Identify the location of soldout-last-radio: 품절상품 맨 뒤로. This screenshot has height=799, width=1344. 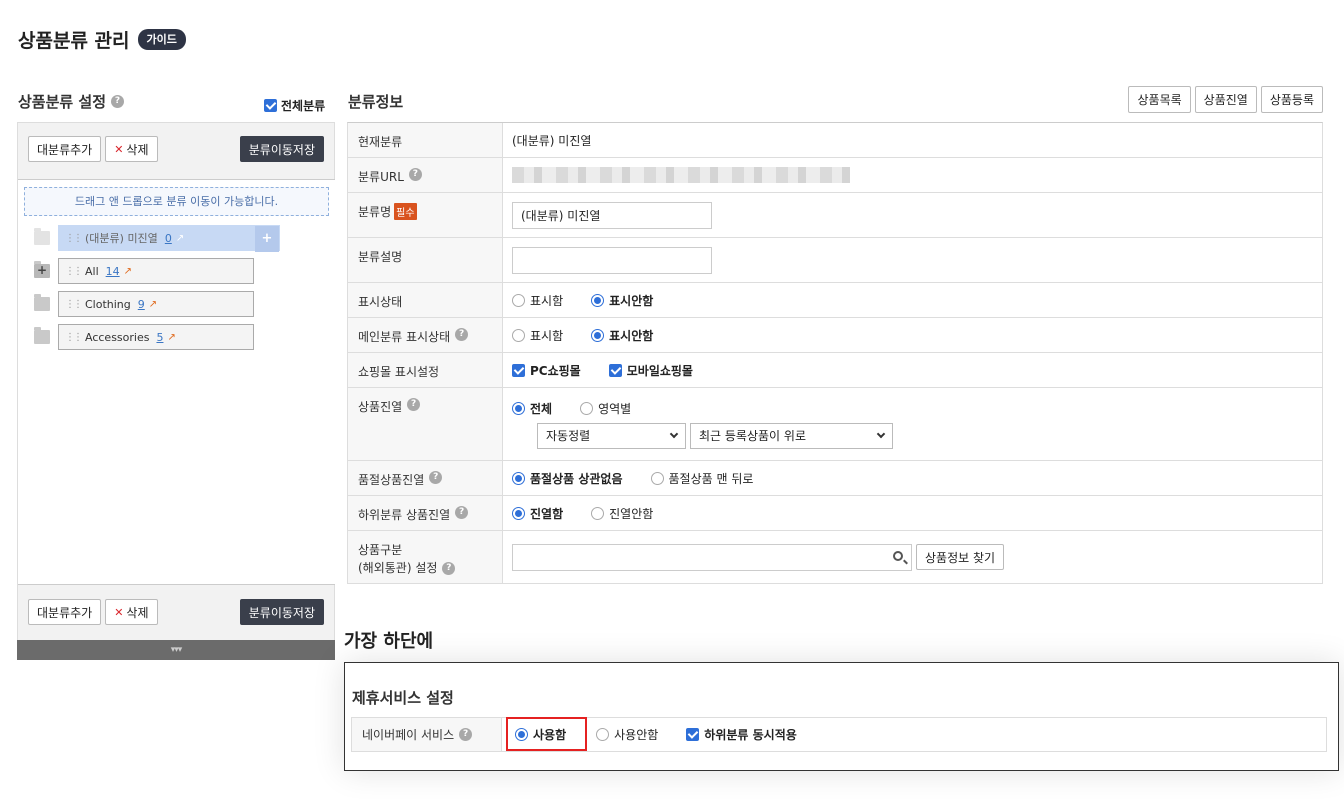
(701, 478).